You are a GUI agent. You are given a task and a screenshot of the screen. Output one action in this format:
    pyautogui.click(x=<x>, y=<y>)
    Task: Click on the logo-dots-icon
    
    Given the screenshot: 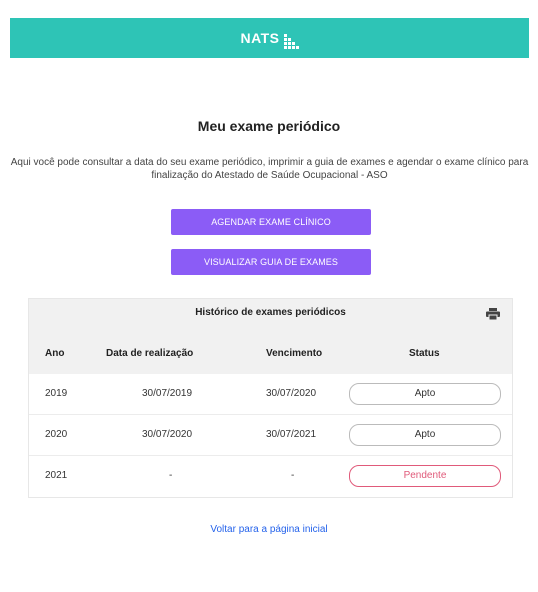 What is the action you would take?
    pyautogui.click(x=291, y=41)
    